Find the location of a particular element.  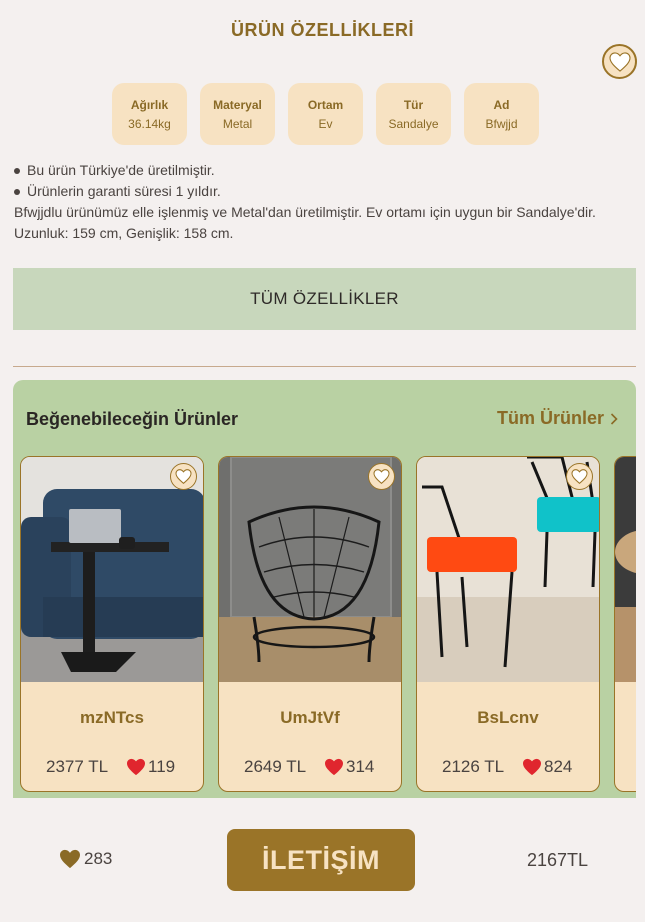

product-price: 2126 TL is located at coordinates (473, 766).